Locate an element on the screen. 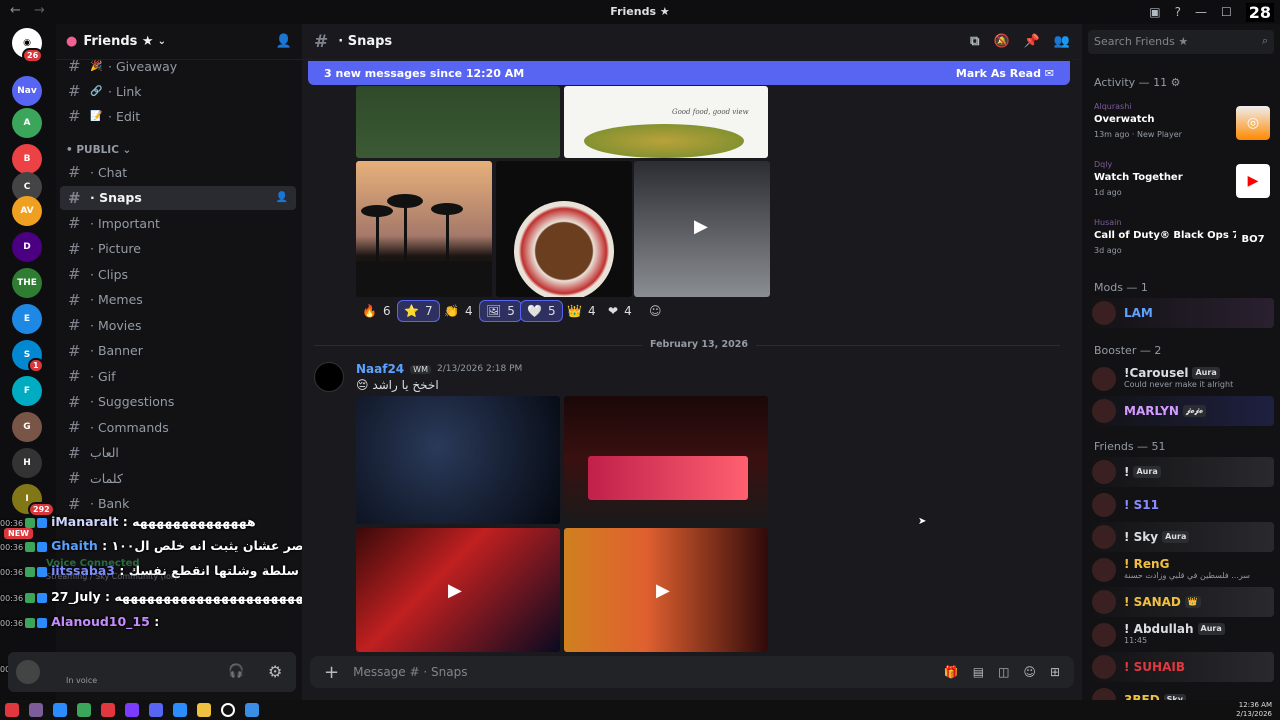  reaction-pill: 👑 4 is located at coordinates (581, 311).